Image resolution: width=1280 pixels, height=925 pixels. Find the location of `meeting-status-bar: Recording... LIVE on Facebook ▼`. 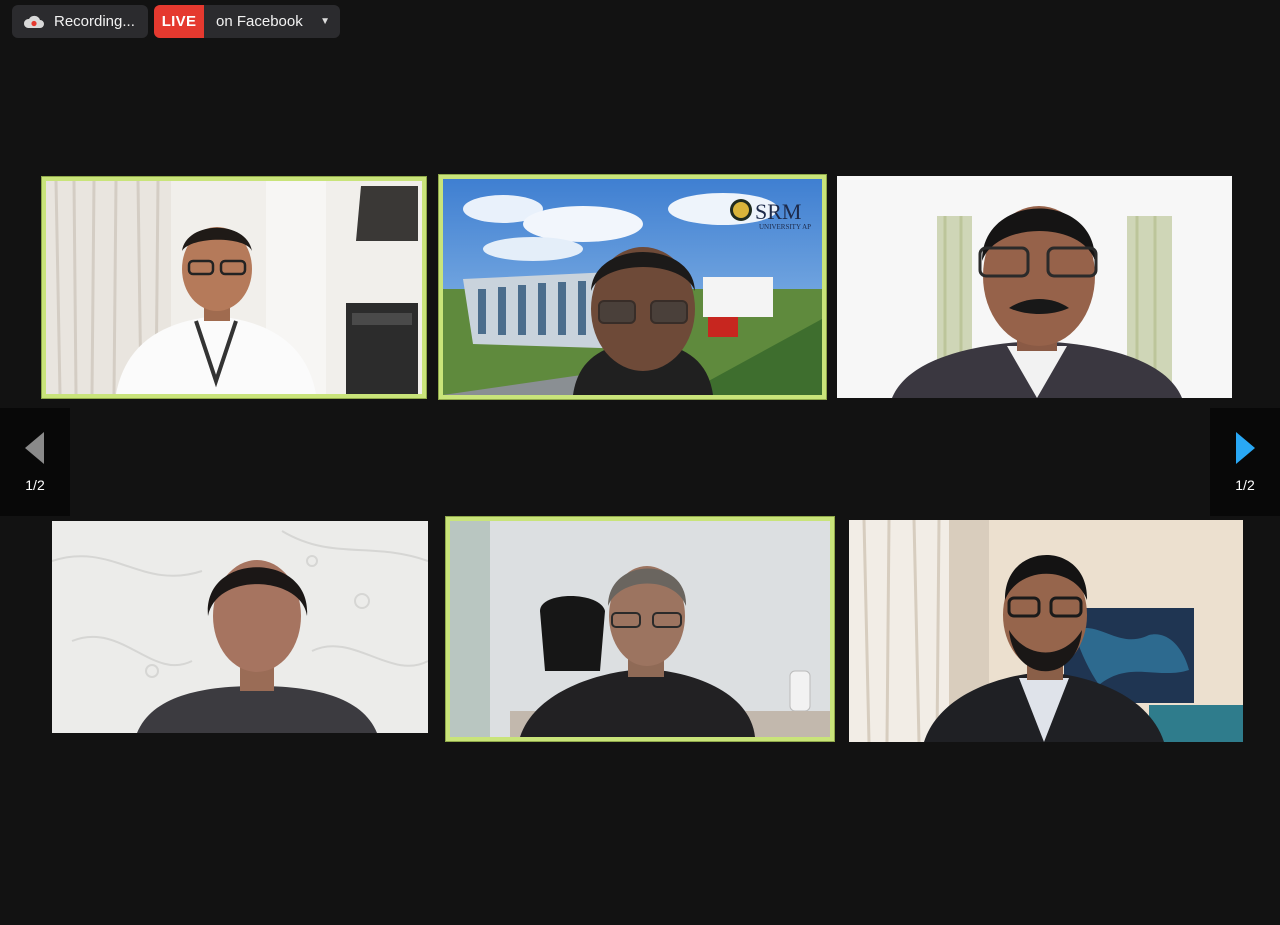

meeting-status-bar: Recording... LIVE on Facebook ▼ is located at coordinates (176, 21).